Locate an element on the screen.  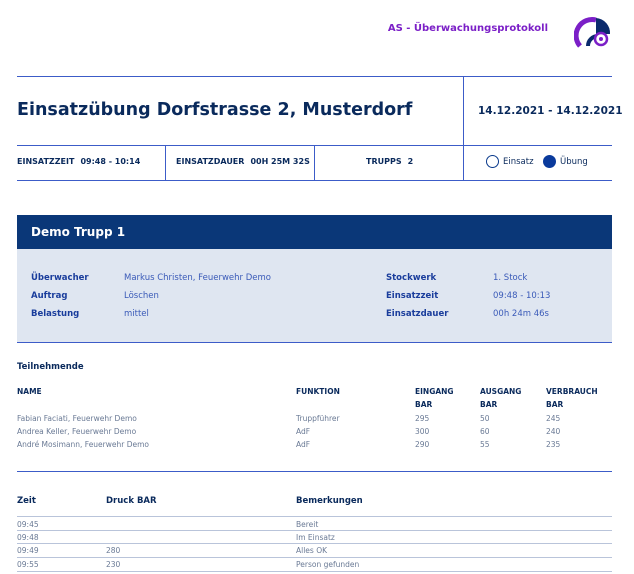
col-header-verbrauch: VERBRAUCH BAR is located at coordinates (572, 398).